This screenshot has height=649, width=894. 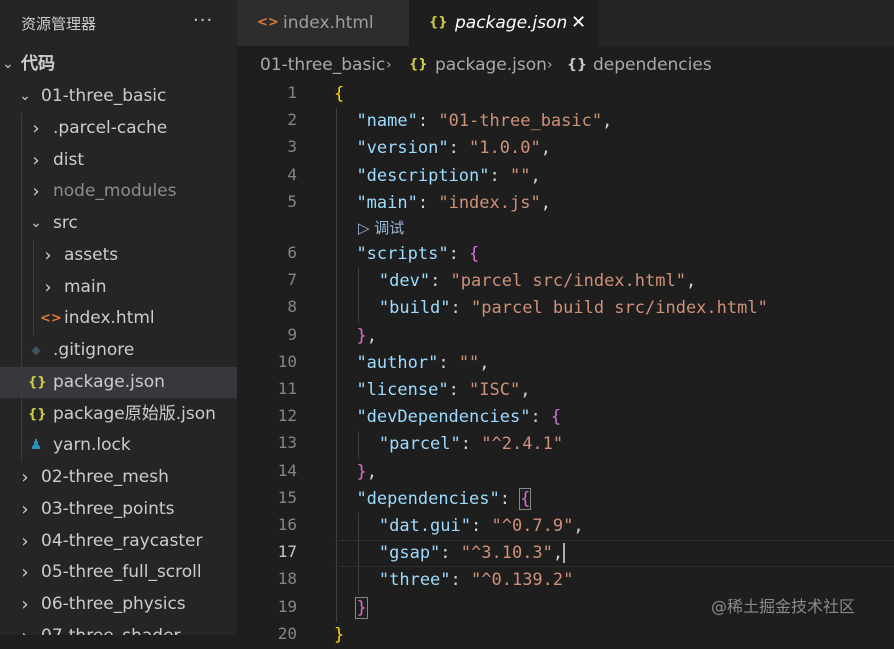 What do you see at coordinates (453, 148) in the screenshot?
I see `code-line: "version": "1.0.0",` at bounding box center [453, 148].